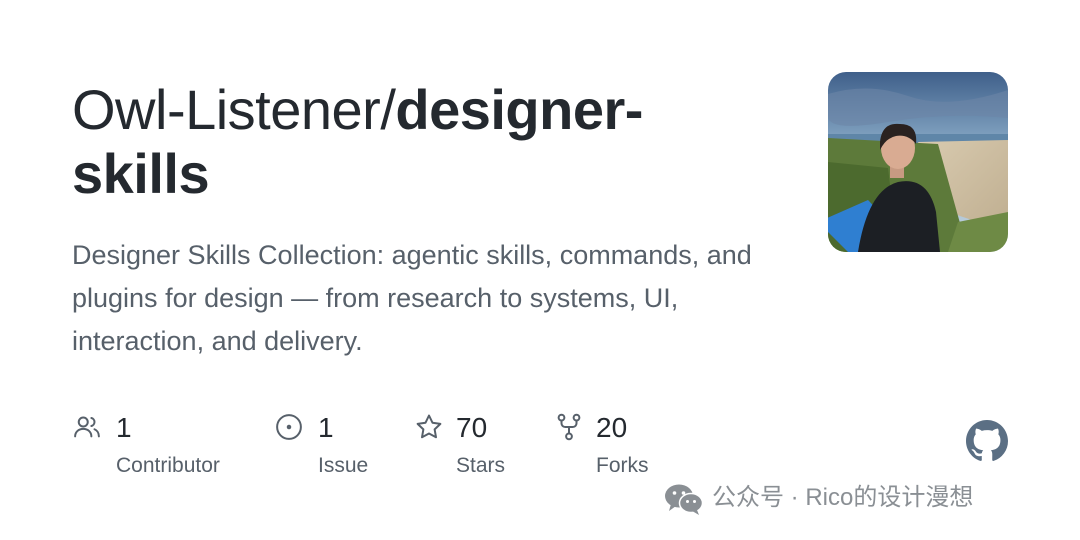  I want to click on stat-issues-value: 1, so click(326, 427).